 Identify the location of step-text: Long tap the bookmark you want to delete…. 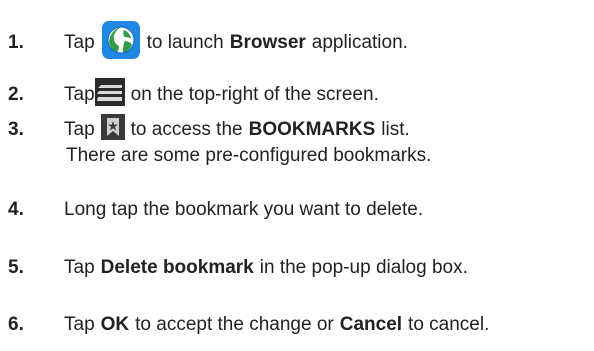
(244, 209).